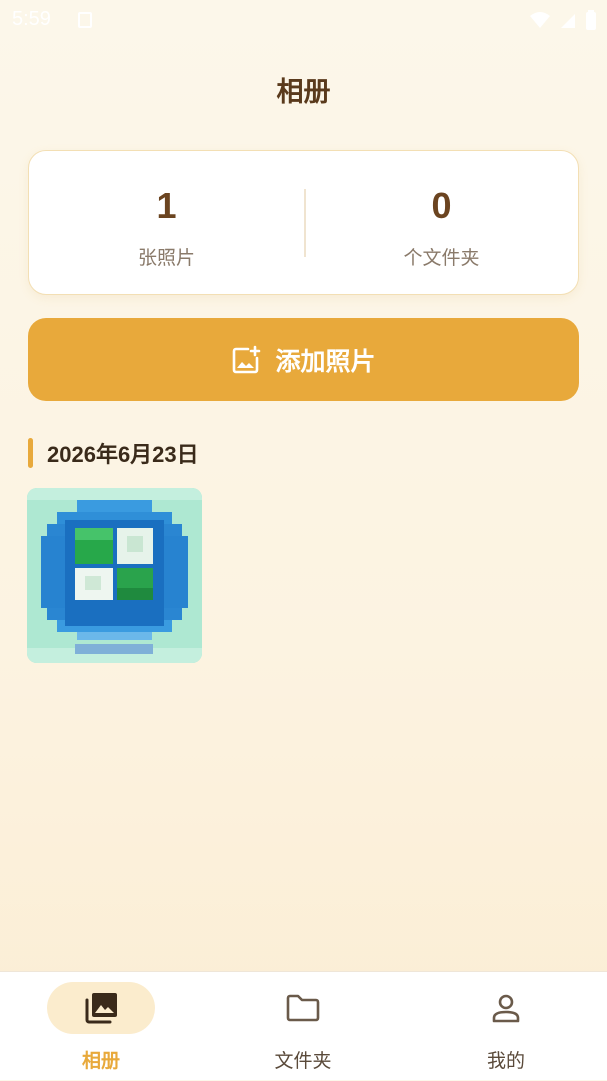 The height and width of the screenshot is (1081, 607). What do you see at coordinates (101, 1026) in the screenshot?
I see `nav-item-album: 相册` at bounding box center [101, 1026].